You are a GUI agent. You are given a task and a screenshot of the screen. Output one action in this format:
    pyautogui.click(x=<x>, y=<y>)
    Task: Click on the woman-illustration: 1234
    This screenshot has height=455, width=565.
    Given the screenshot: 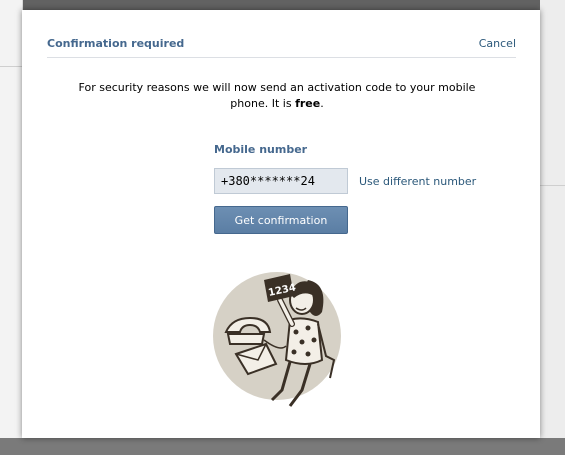 What is the action you would take?
    pyautogui.click(x=277, y=339)
    